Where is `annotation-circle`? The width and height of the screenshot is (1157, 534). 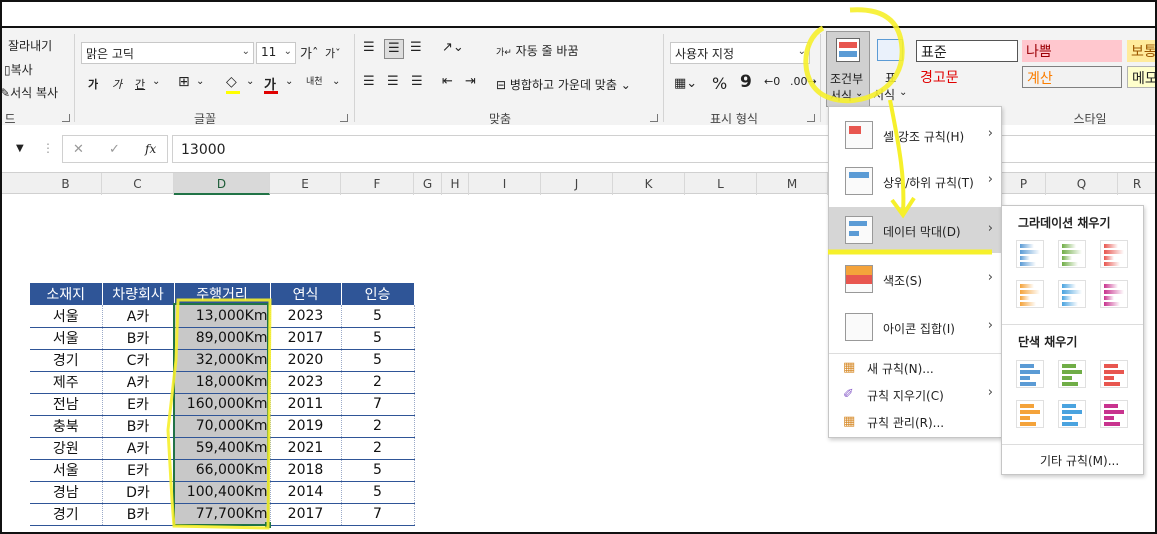 annotation-circle is located at coordinates (854, 55).